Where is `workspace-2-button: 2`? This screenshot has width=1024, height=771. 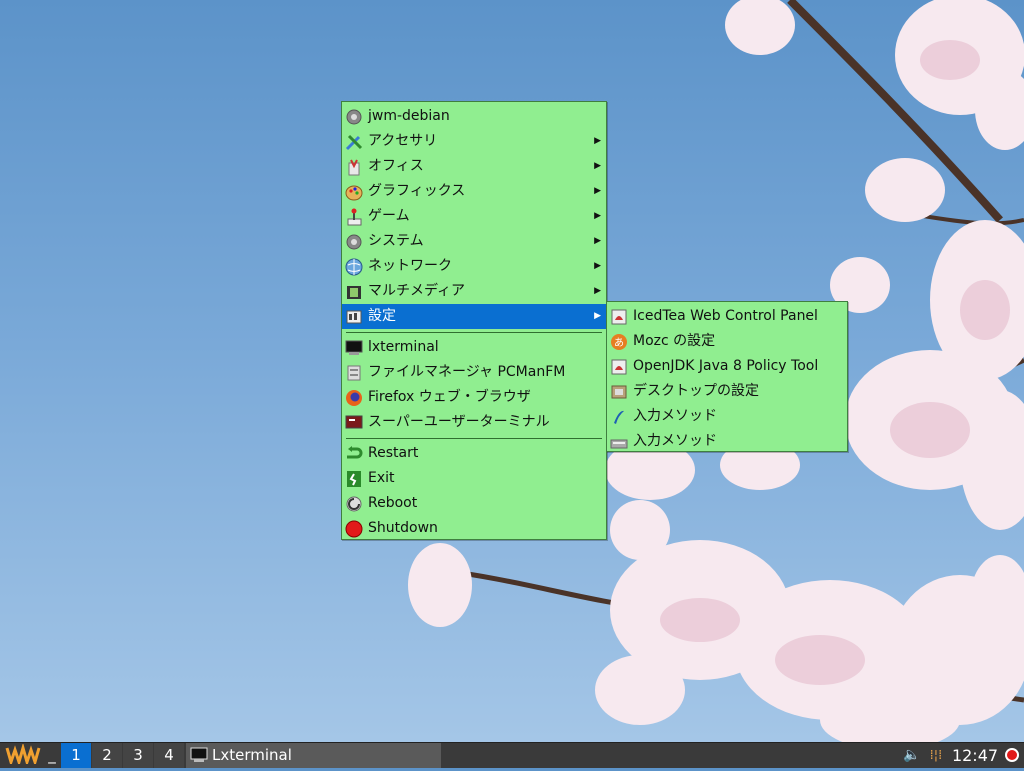 workspace-2-button: 2 is located at coordinates (107, 755).